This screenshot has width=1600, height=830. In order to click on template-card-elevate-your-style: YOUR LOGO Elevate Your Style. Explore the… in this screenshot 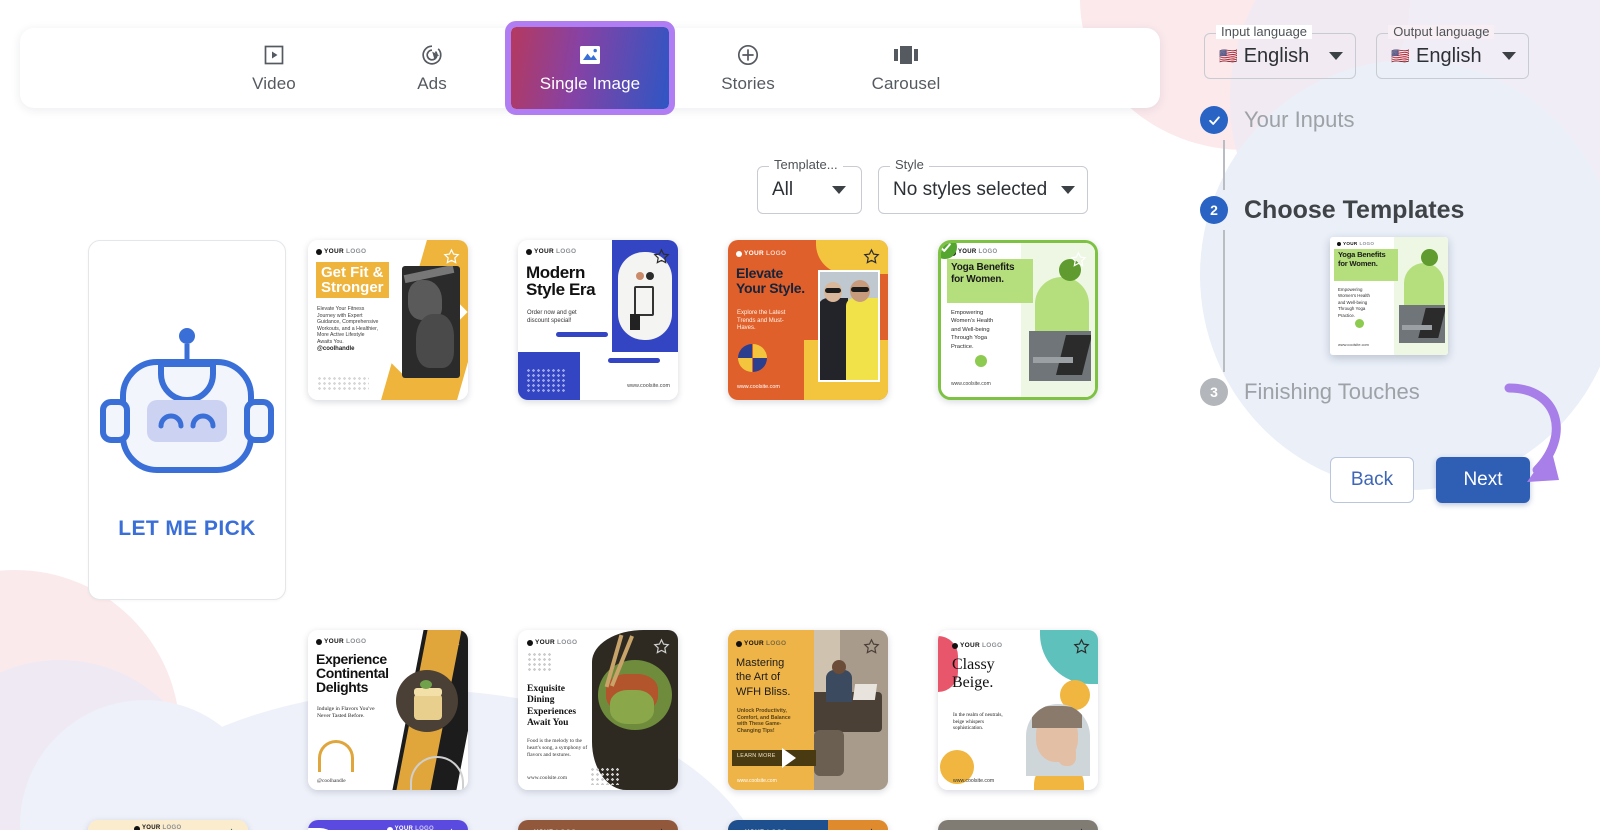, I will do `click(808, 320)`.